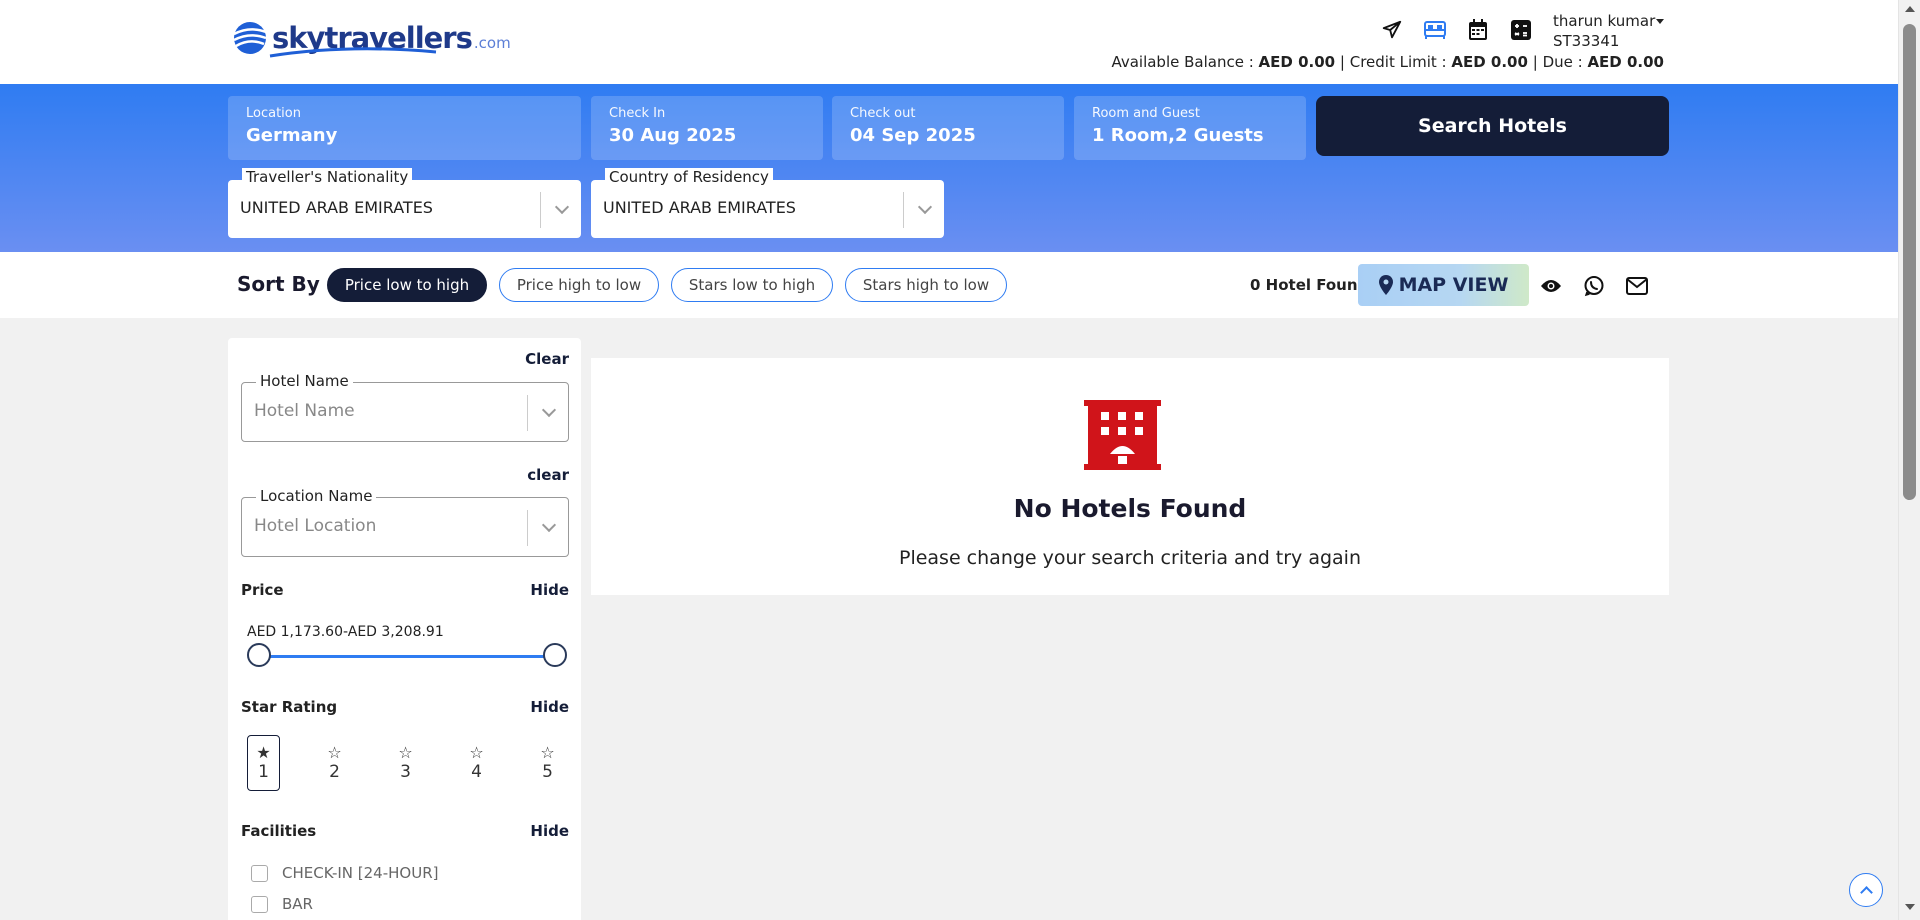 Image resolution: width=1920 pixels, height=920 pixels. What do you see at coordinates (286, 284) in the screenshot?
I see `sort-by-label: Sort By :` at bounding box center [286, 284].